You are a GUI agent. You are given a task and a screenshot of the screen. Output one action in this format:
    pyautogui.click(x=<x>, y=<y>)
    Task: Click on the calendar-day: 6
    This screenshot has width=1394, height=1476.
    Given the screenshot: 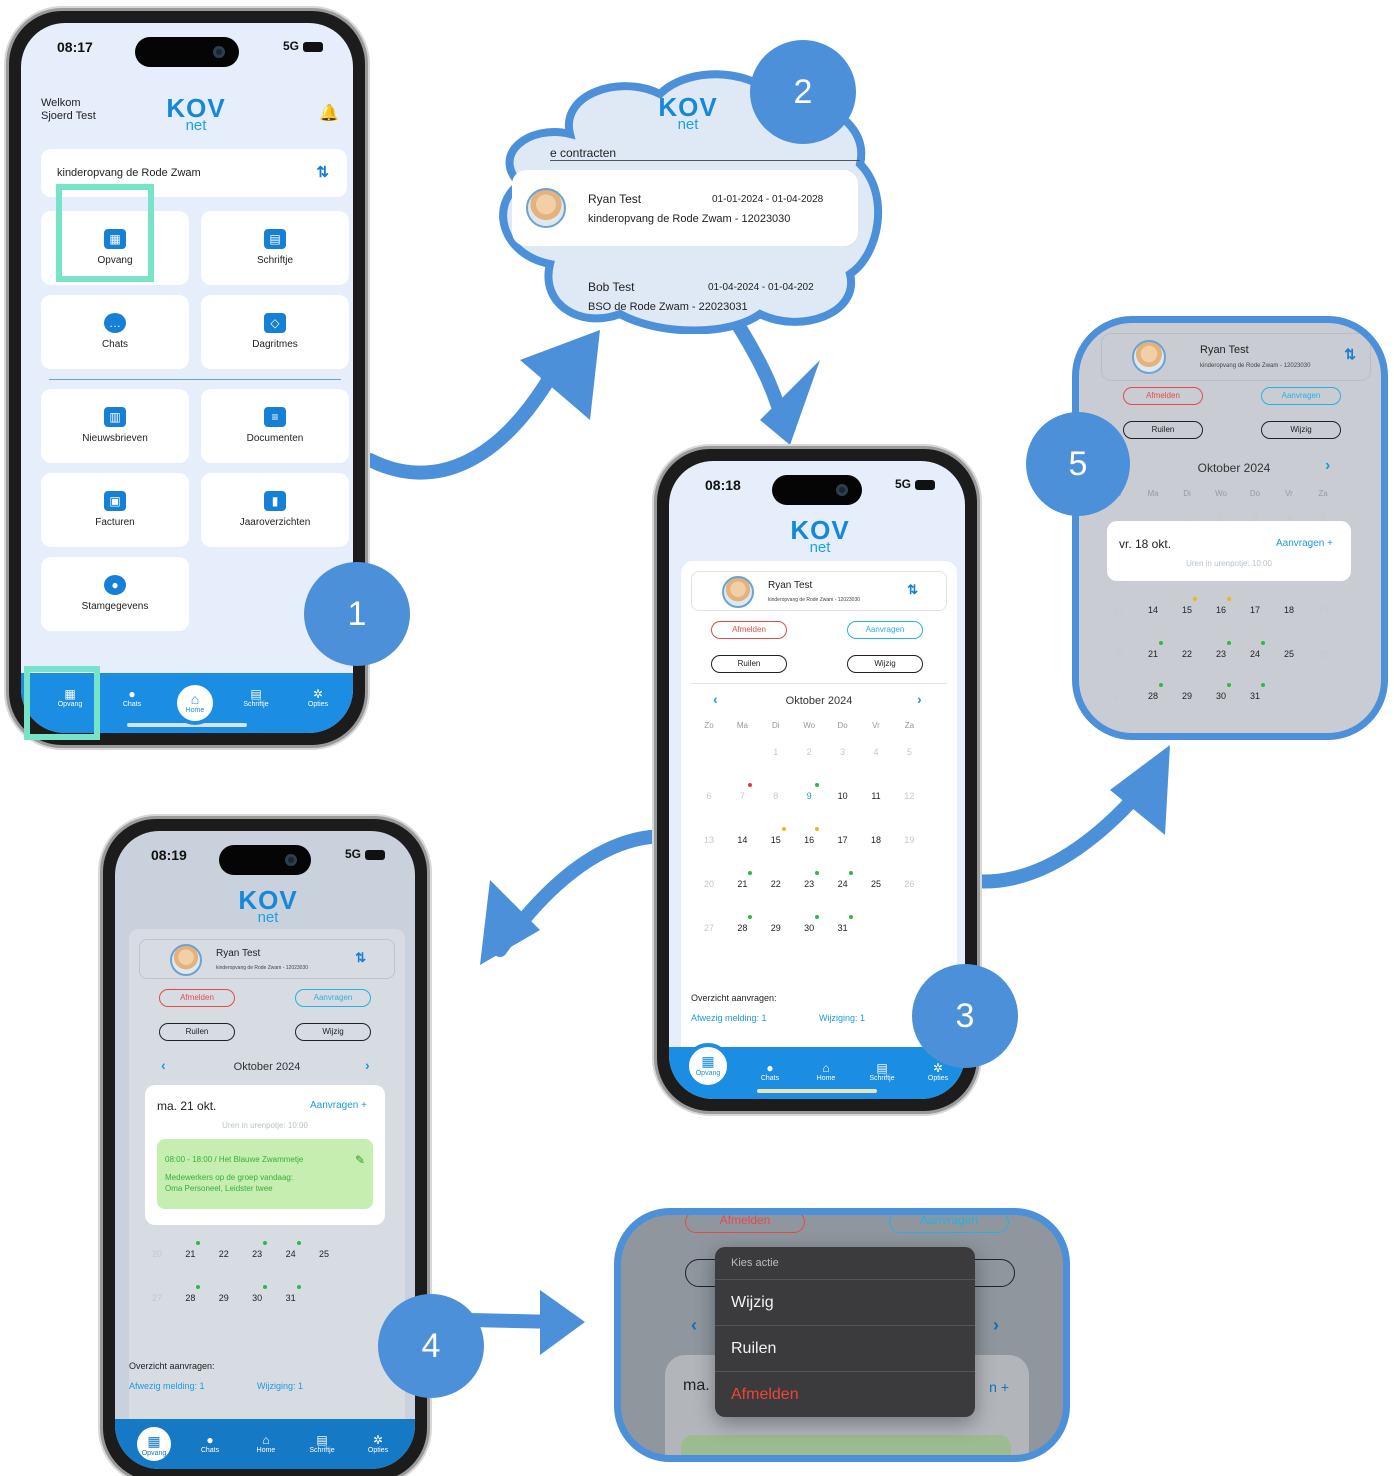 What is the action you would take?
    pyautogui.click(x=709, y=796)
    